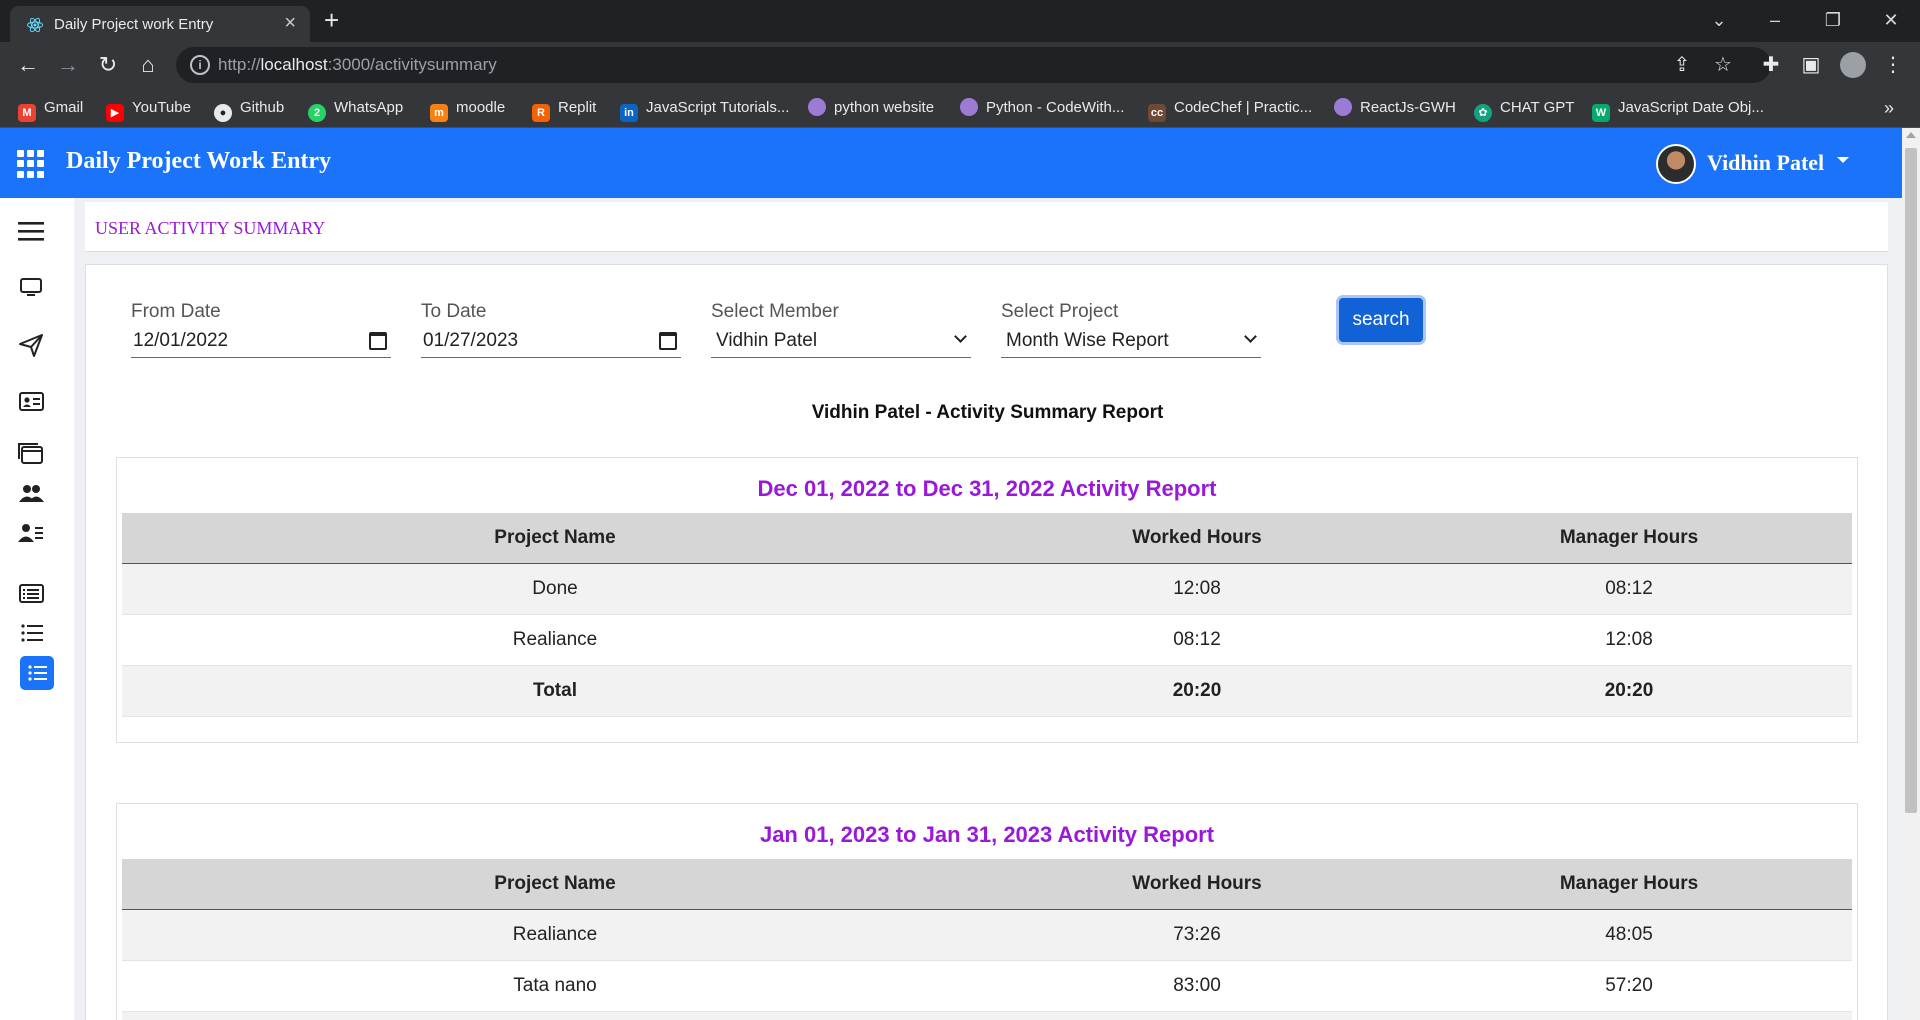  Describe the element at coordinates (27, 113) in the screenshot. I see `gmail-icon: M` at that location.